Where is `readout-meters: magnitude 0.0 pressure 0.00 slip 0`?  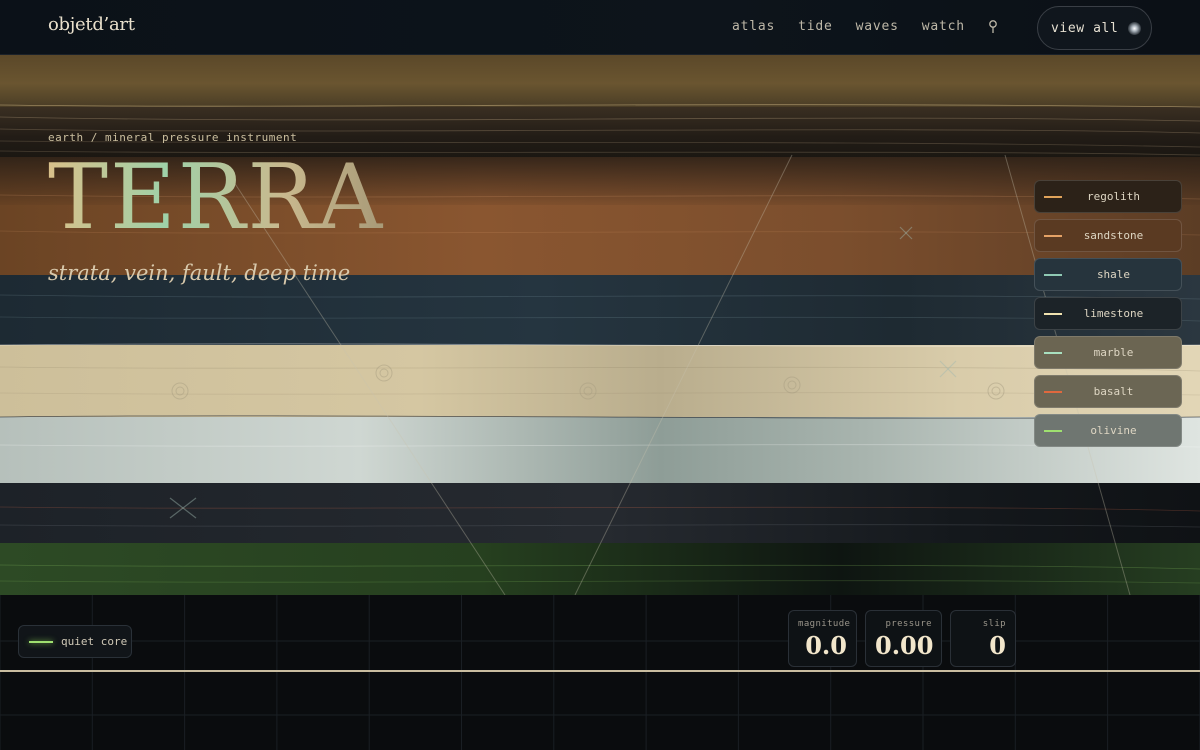
readout-meters: magnitude 0.0 pressure 0.00 slip 0 is located at coordinates (902, 638).